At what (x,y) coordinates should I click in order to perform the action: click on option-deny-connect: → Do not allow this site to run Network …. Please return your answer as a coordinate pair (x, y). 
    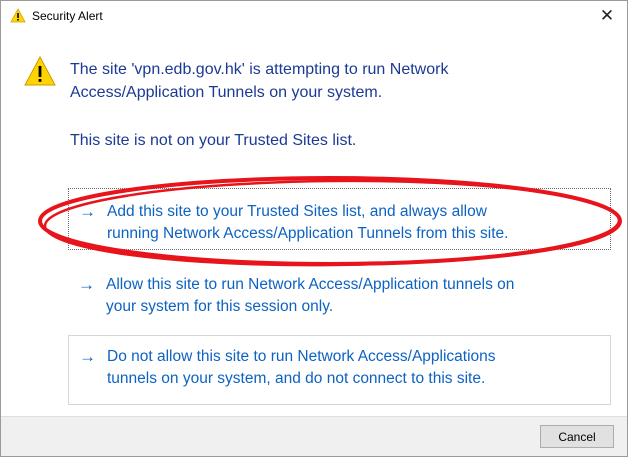
    Looking at the image, I should click on (339, 370).